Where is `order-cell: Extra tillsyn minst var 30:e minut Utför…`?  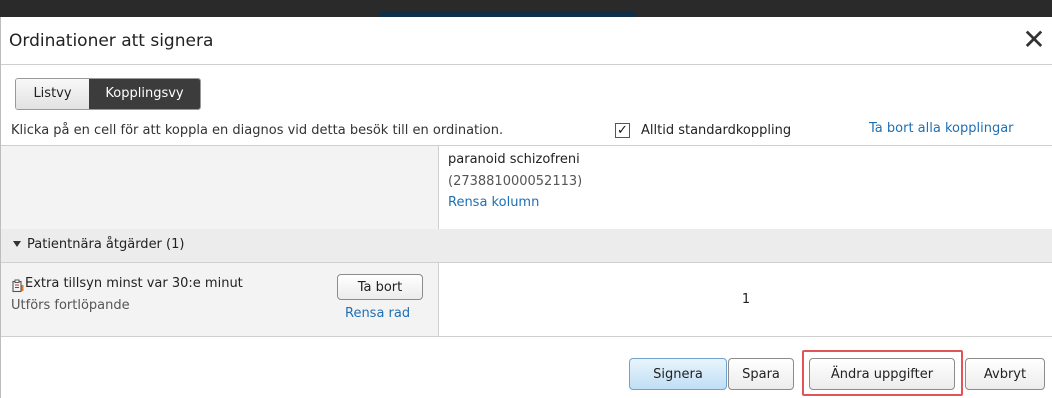 order-cell: Extra tillsyn minst var 30:e minut Utför… is located at coordinates (220, 299).